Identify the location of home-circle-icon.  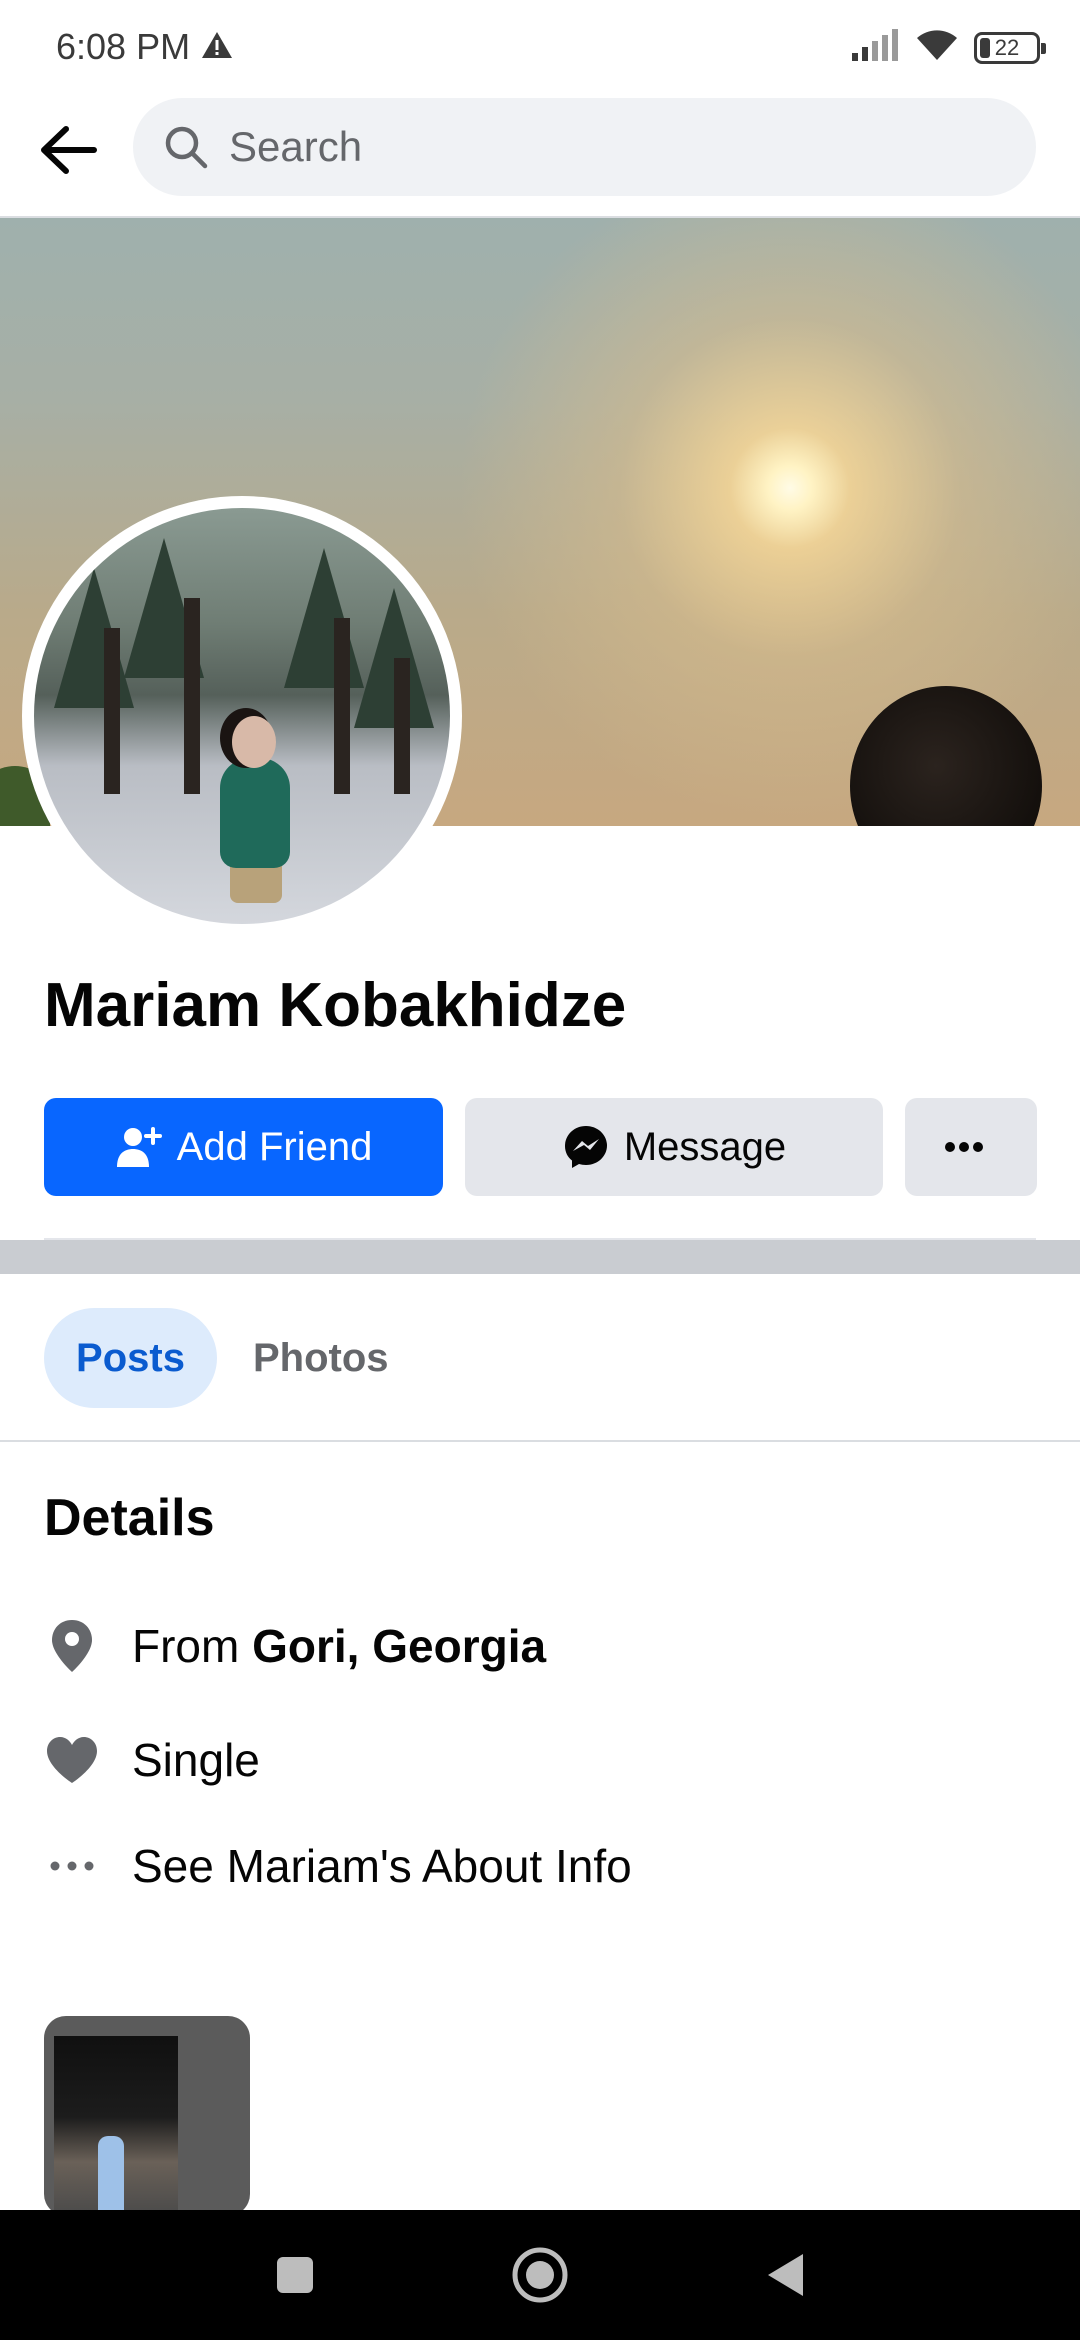
(540, 2275).